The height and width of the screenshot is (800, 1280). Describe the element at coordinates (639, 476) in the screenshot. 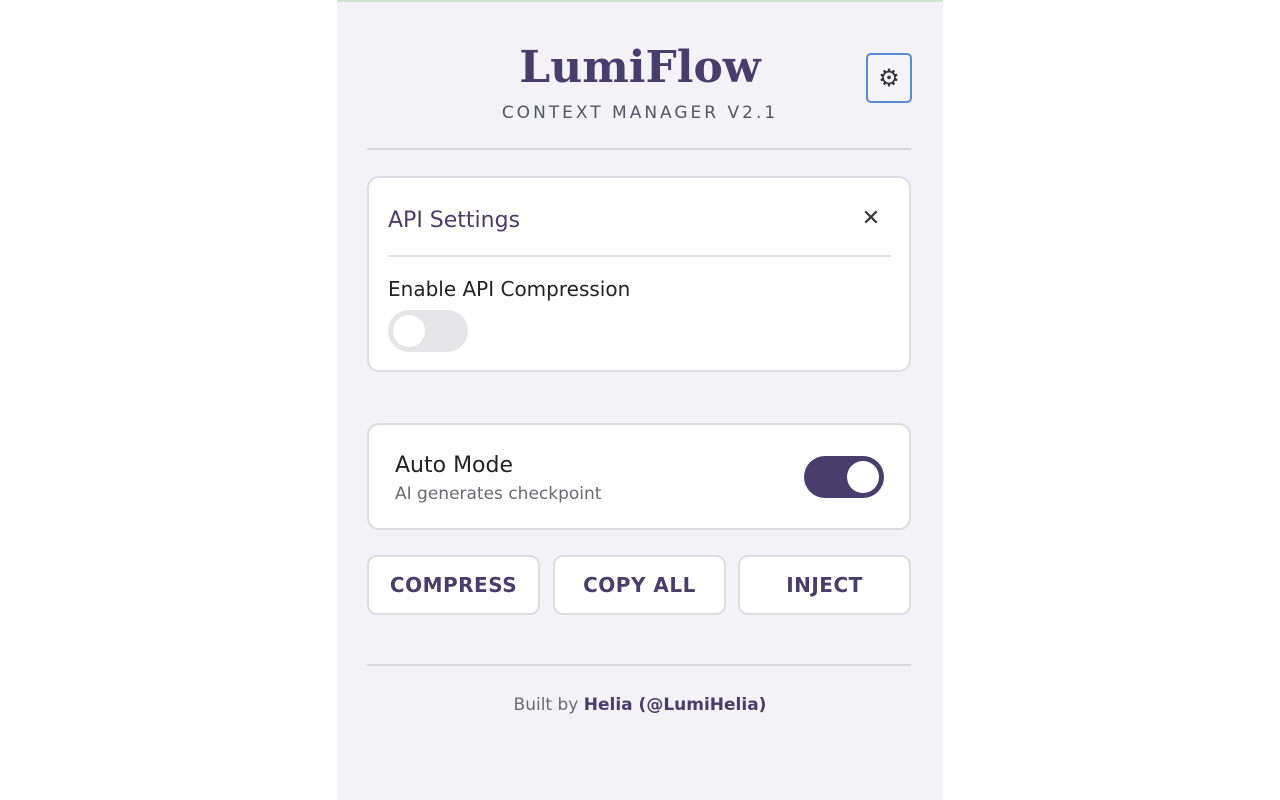

I see `auto-mode-card: Auto Mode AI generates checkpoint` at that location.